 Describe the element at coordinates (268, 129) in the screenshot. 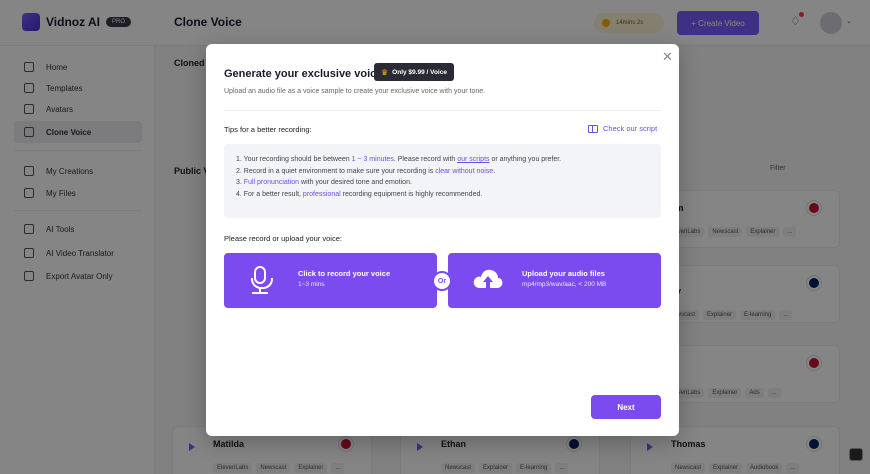

I see `tips-title: Tips for a better recording:` at that location.